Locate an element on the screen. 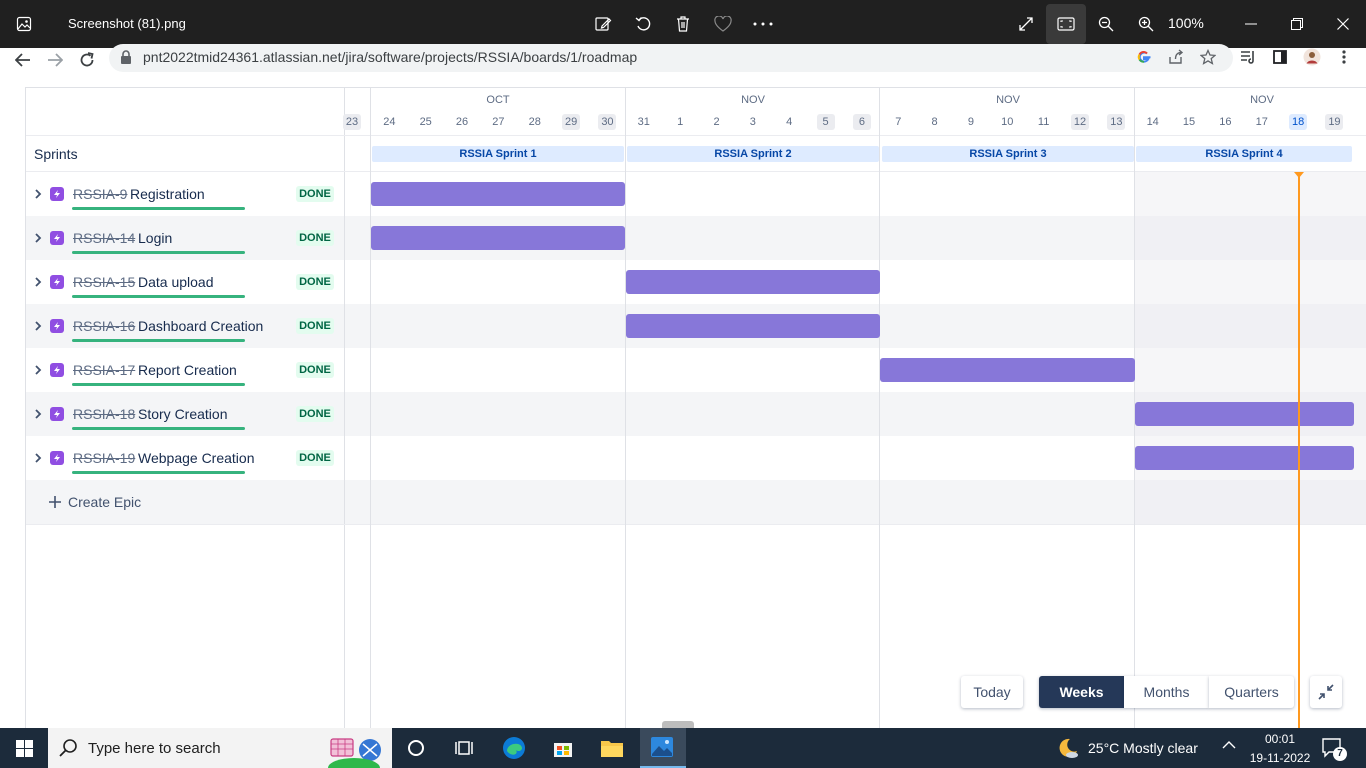 The width and height of the screenshot is (1366, 768). epic-title: Registration is located at coordinates (167, 194).